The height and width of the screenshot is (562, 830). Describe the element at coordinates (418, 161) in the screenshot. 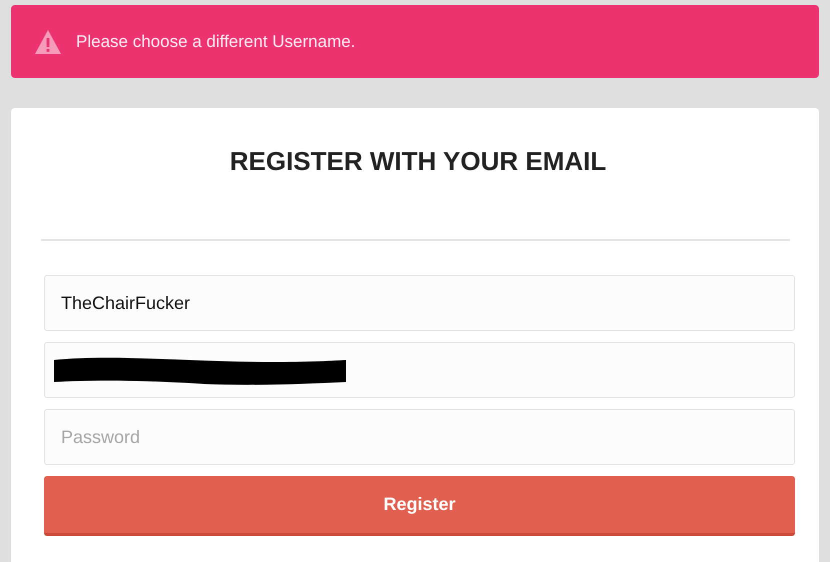

I see `form-title: REGISTER WITH YOUR EMAIL` at that location.